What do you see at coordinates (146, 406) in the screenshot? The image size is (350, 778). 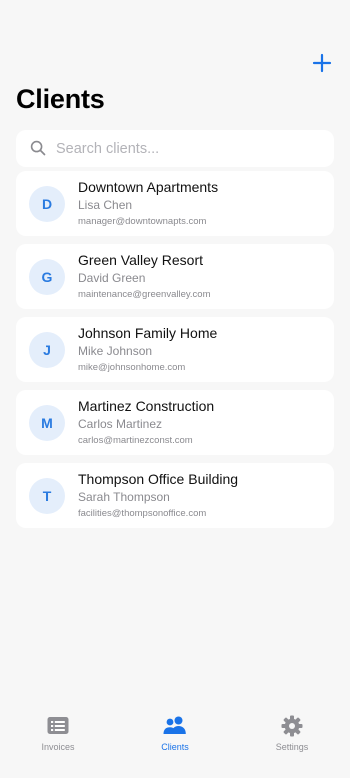 I see `client-name: Martinez Construction` at bounding box center [146, 406].